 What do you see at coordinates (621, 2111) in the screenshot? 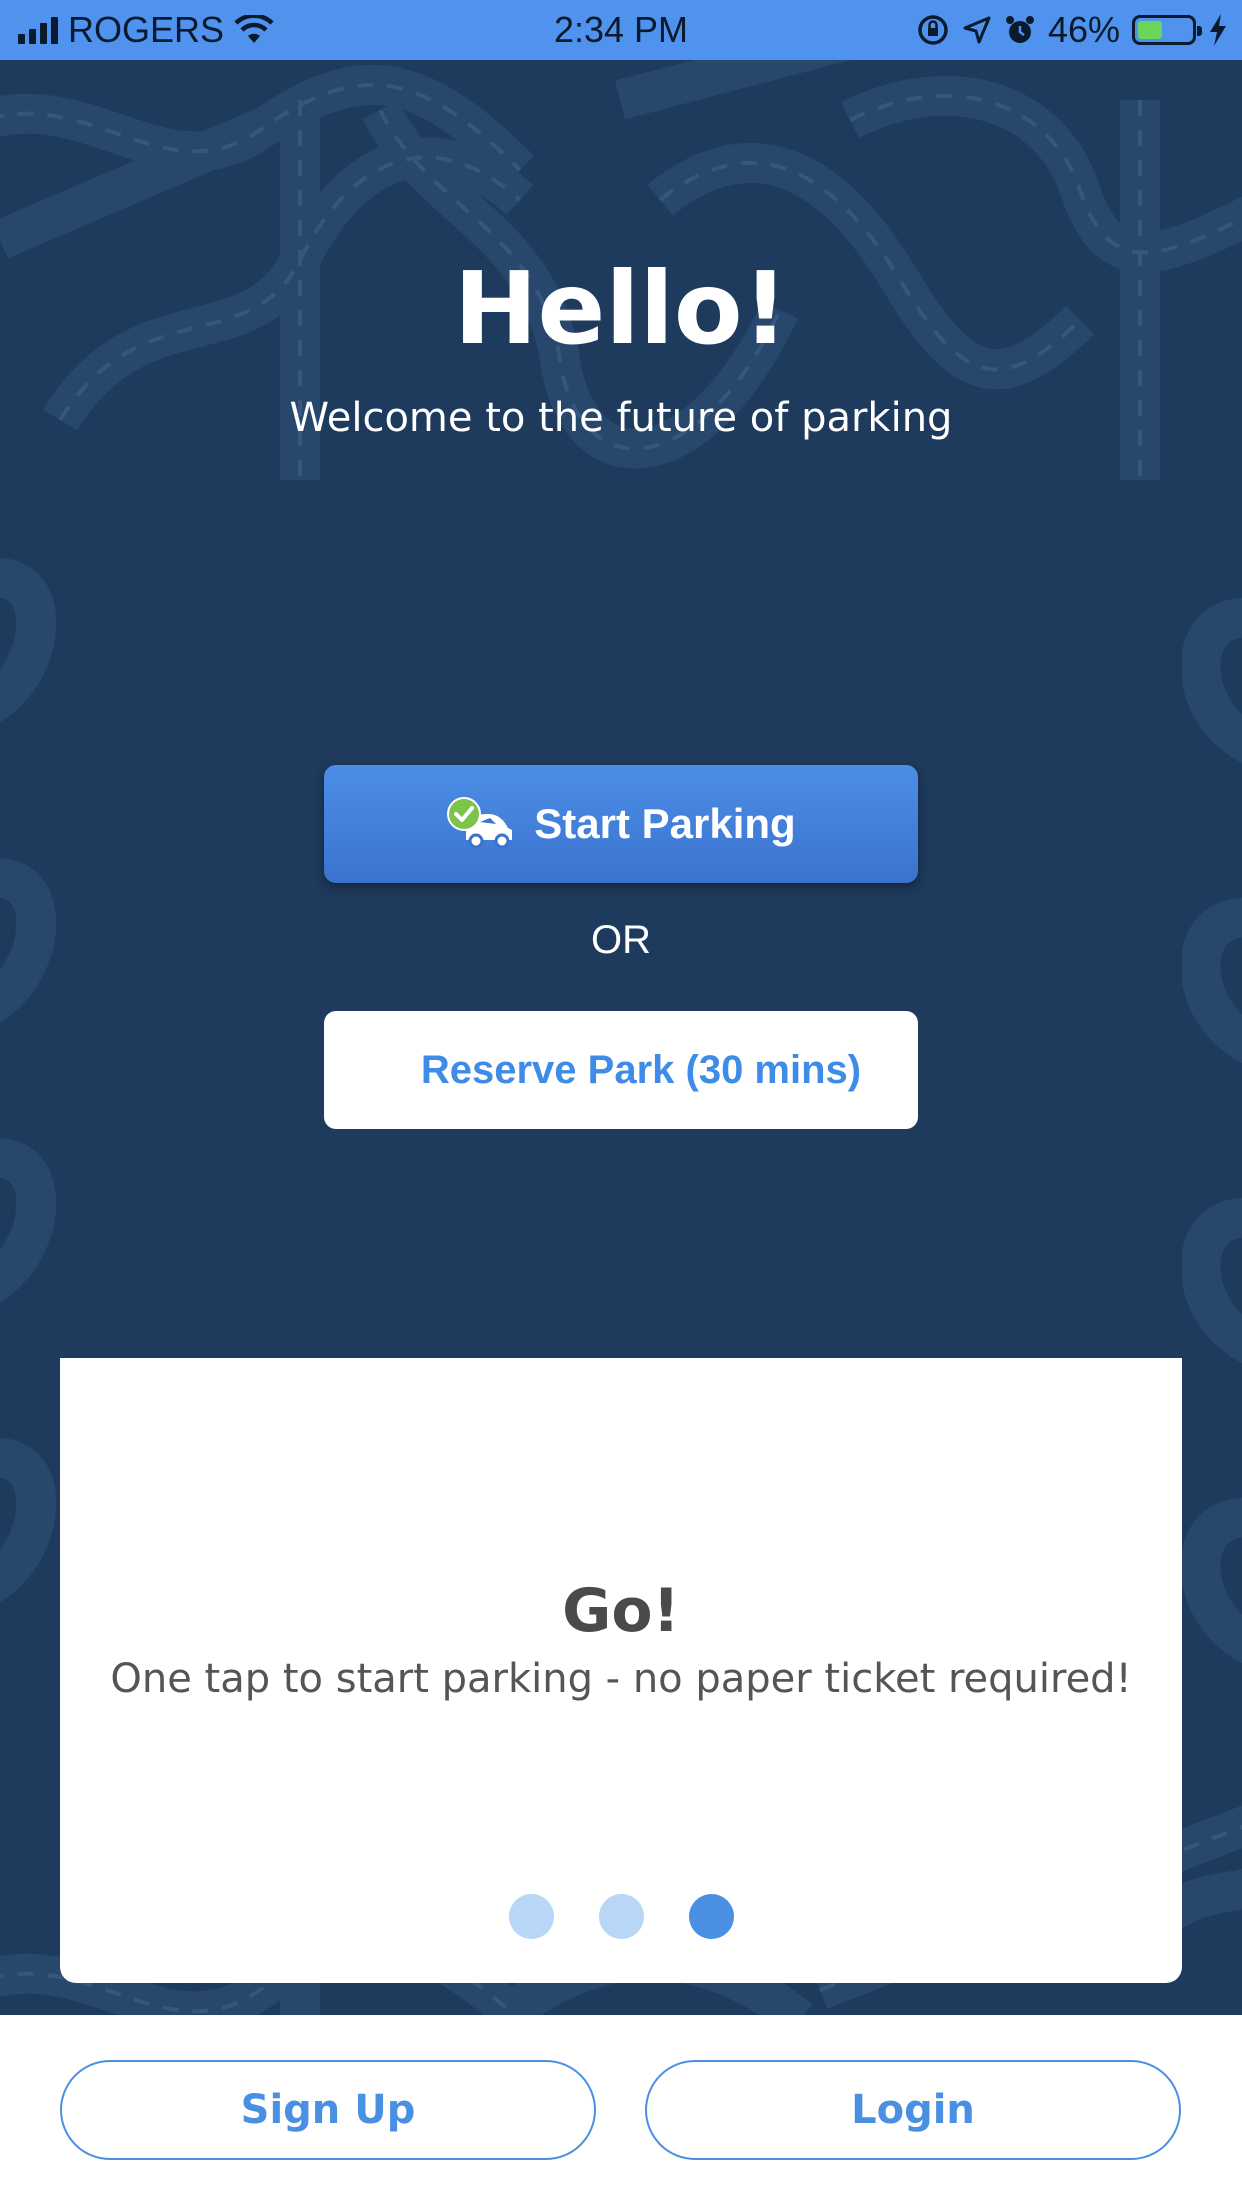
I see `bottom-bar: Sign Up Login` at bounding box center [621, 2111].